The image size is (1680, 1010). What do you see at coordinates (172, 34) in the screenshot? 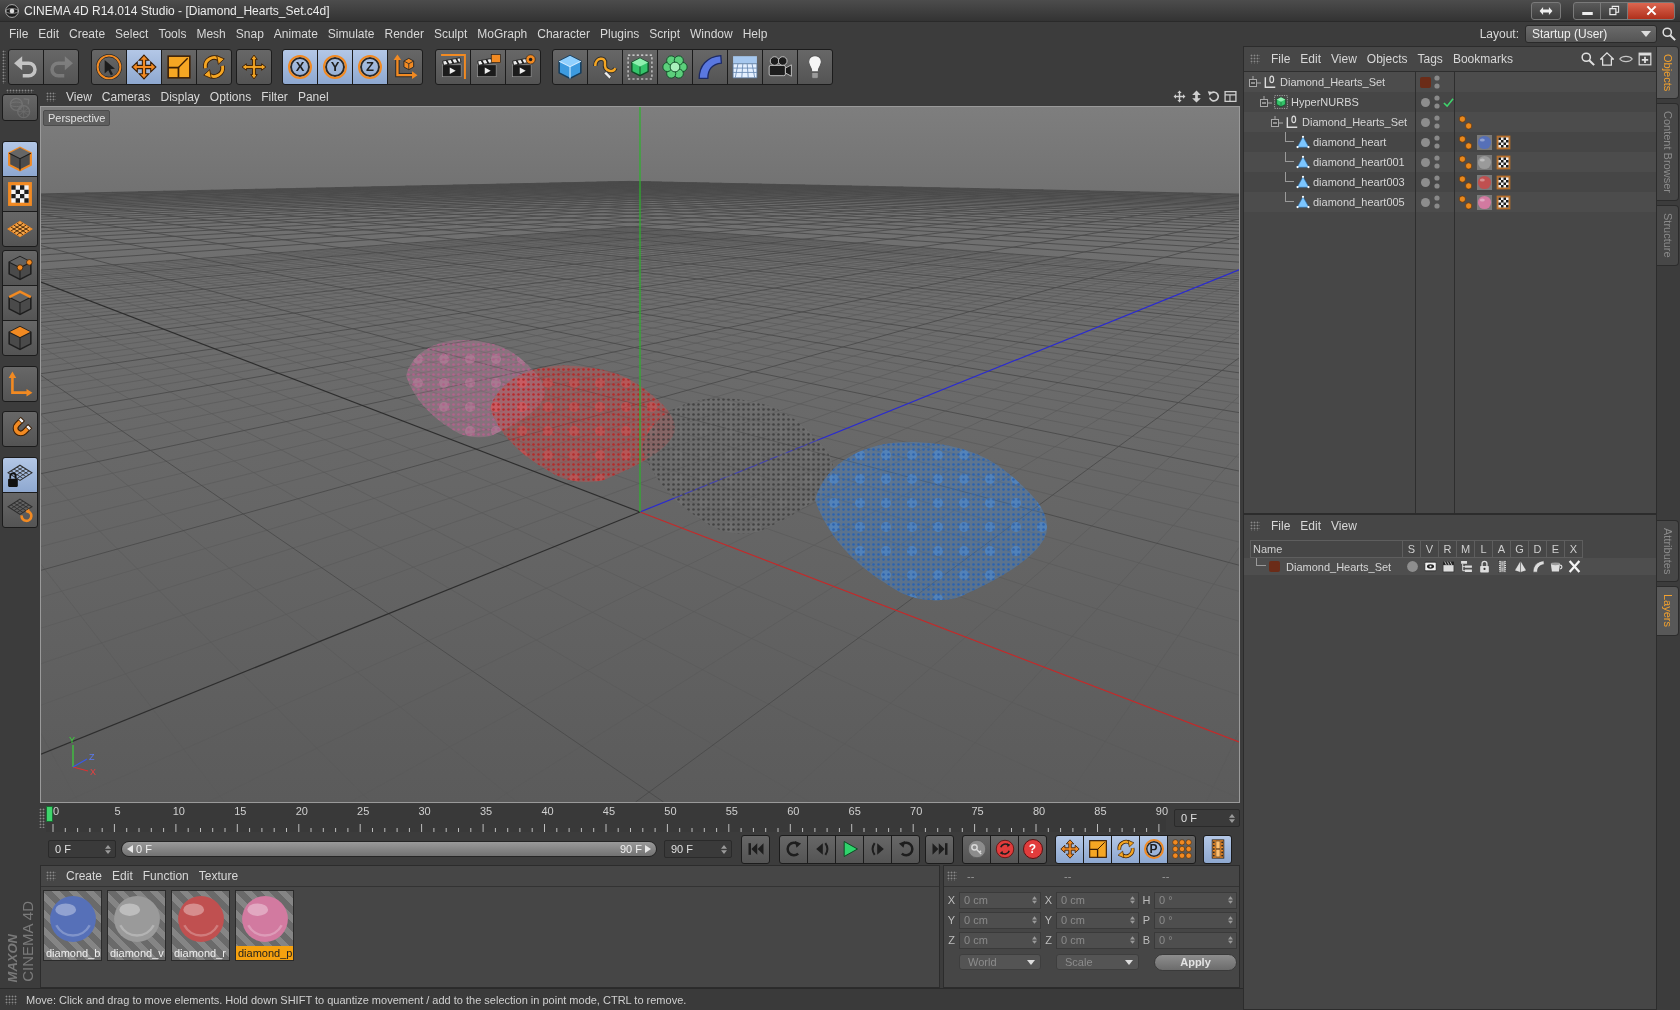
I see `menu-item: Tools` at bounding box center [172, 34].